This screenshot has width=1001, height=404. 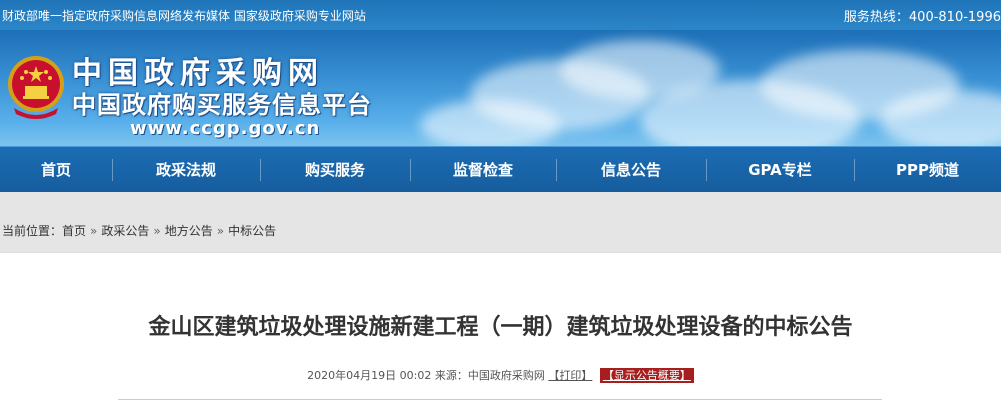 I want to click on site-logo-url: www.ccgp.gov.cn, so click(x=225, y=128).